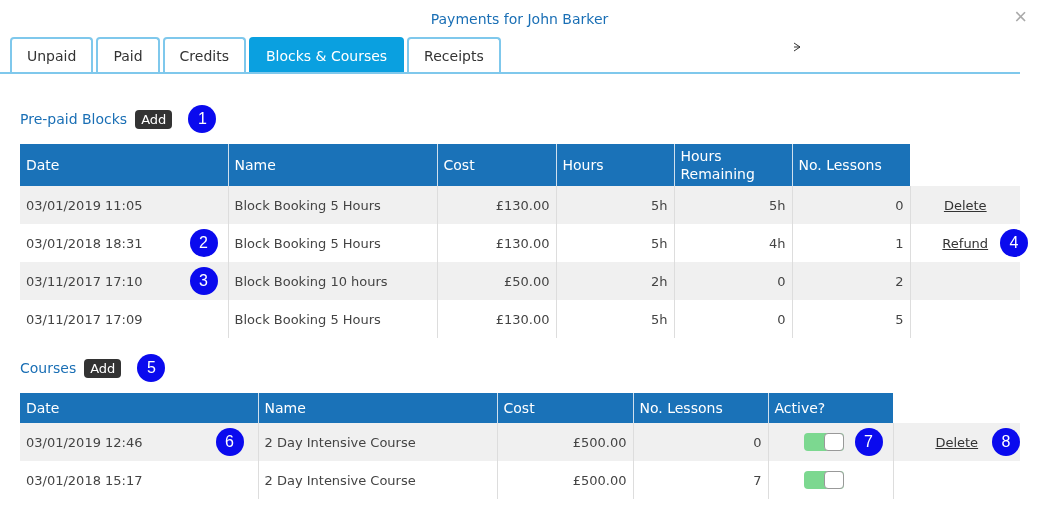 This screenshot has height=507, width=1039. Describe the element at coordinates (868, 442) in the screenshot. I see `callout-marker: 7` at that location.